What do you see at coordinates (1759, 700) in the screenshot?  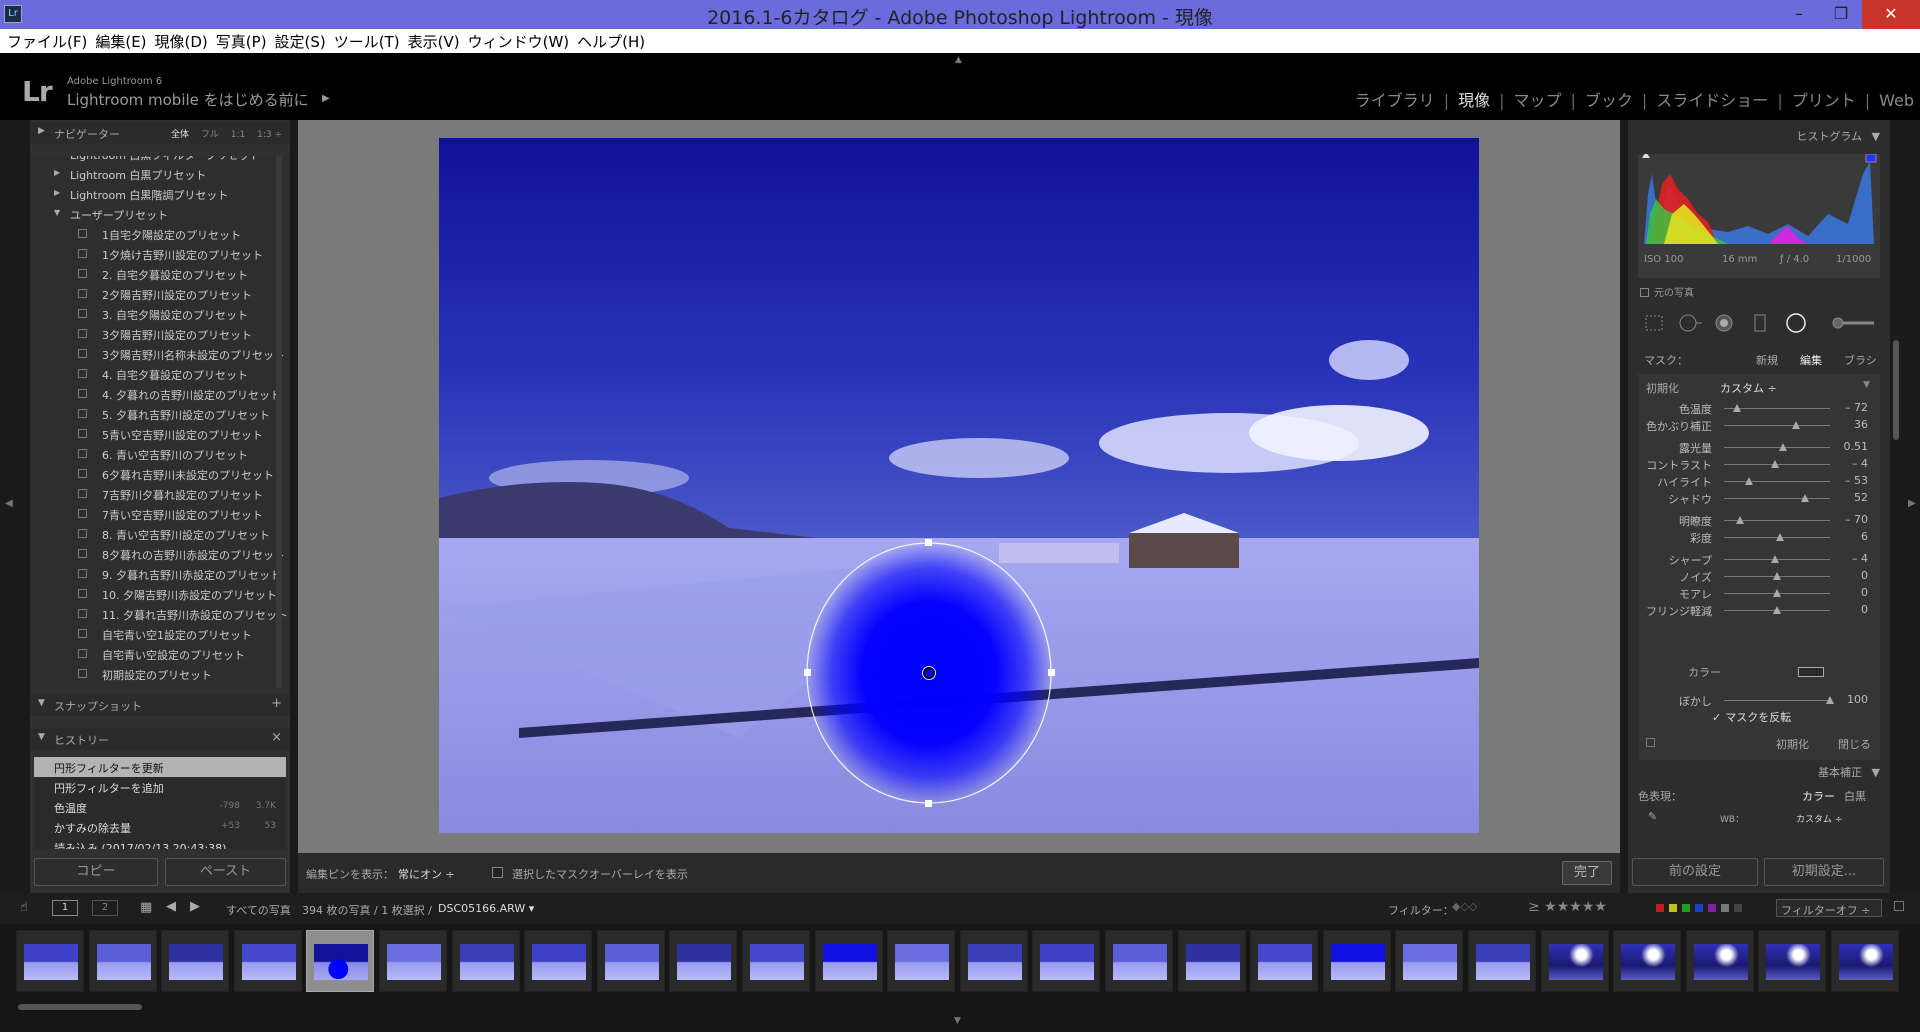 I see `feather-row: ぼかし 100` at bounding box center [1759, 700].